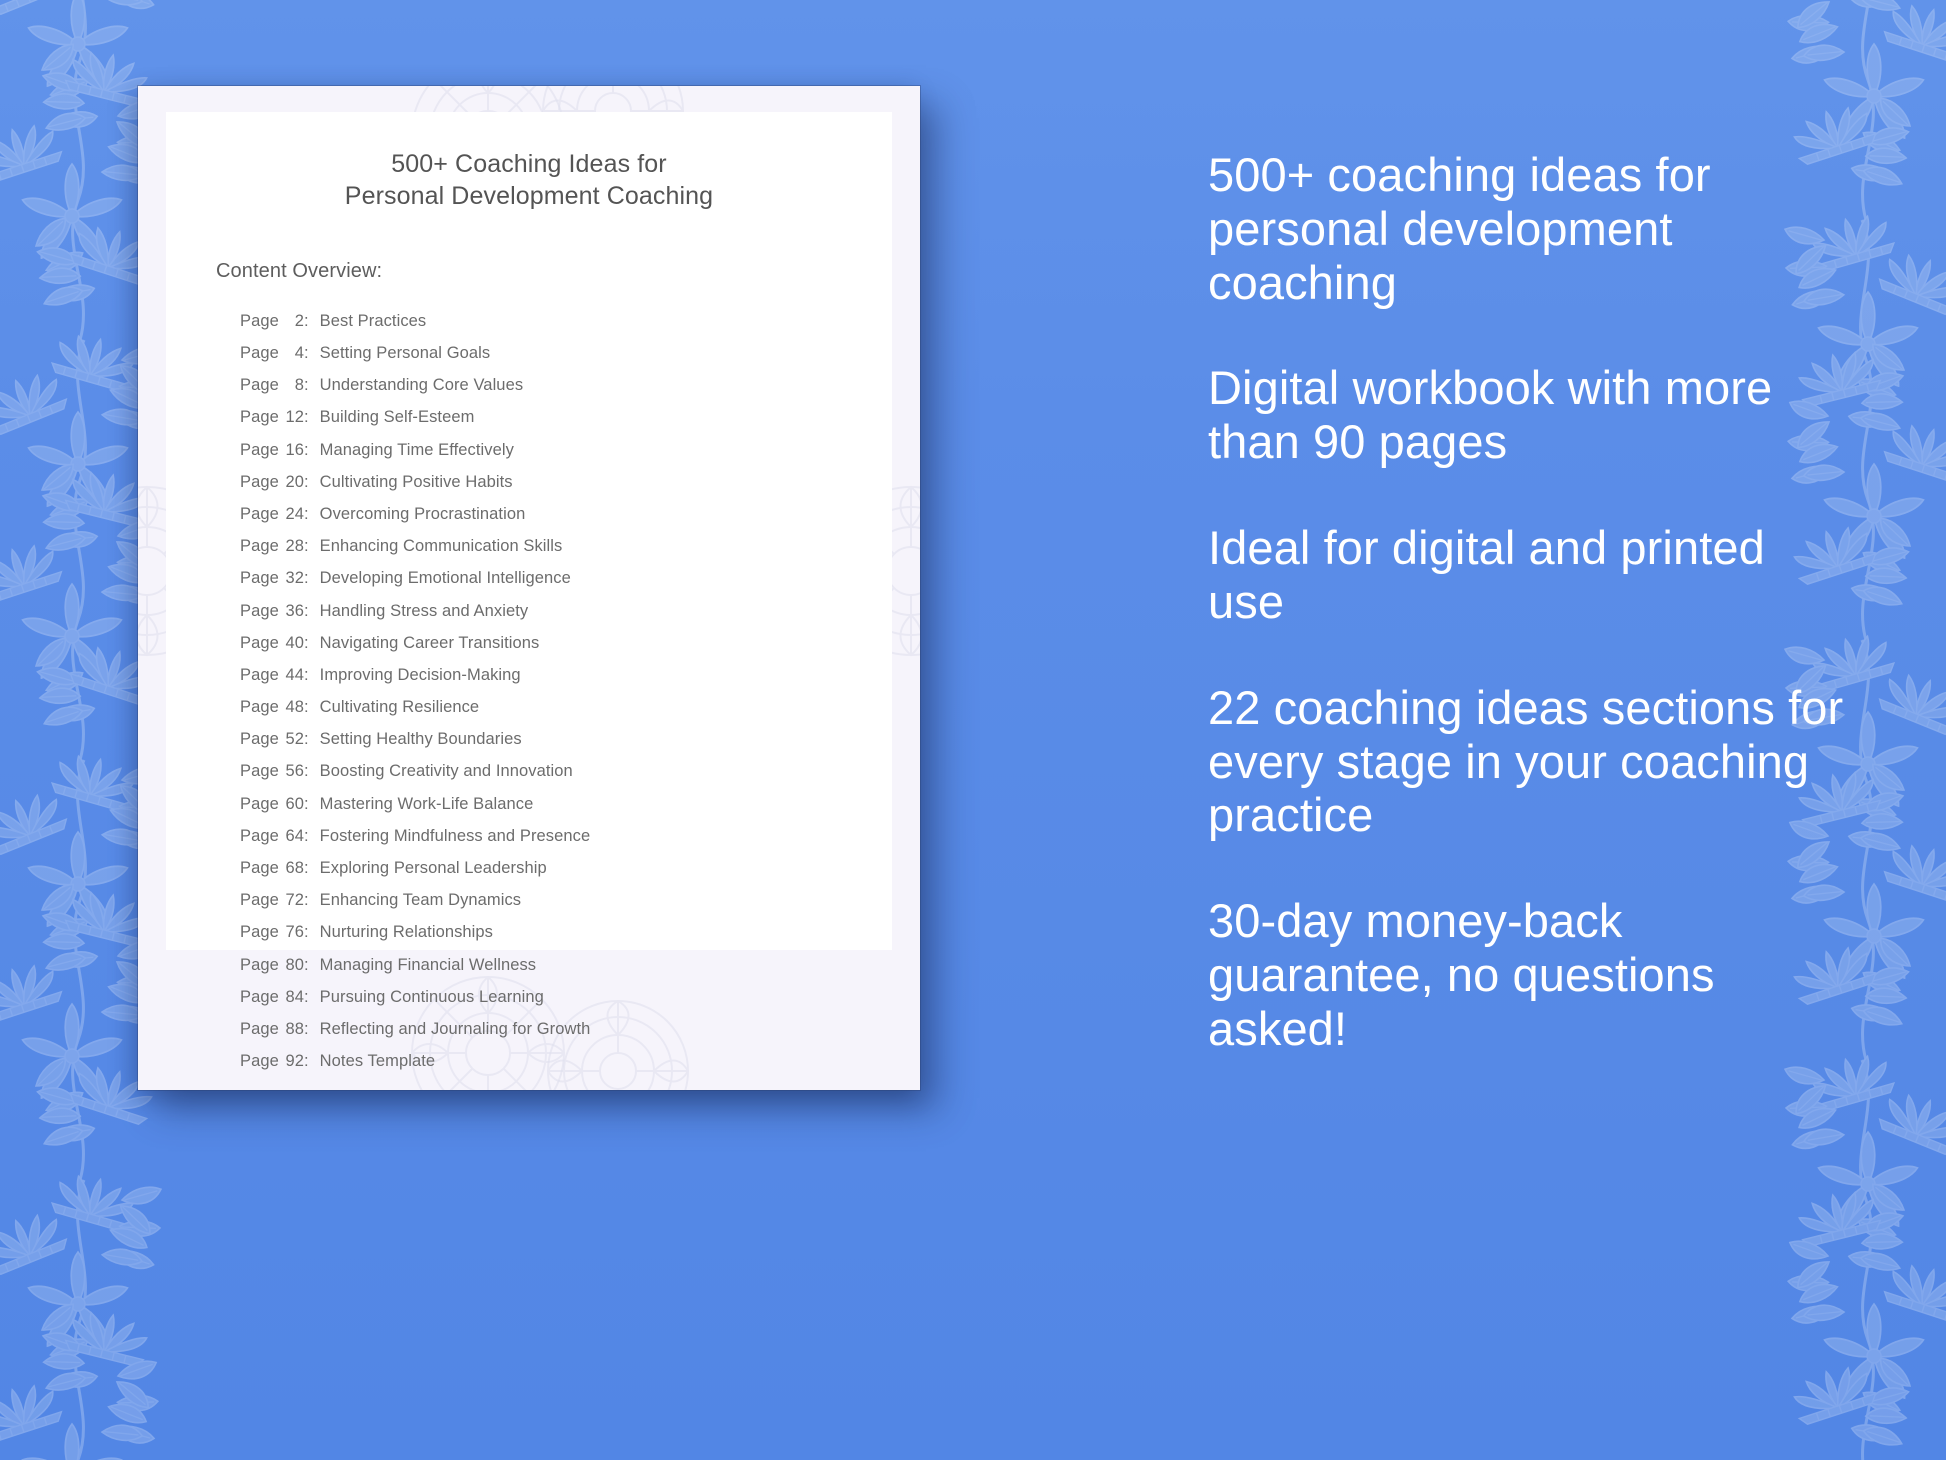  Describe the element at coordinates (422, 513) in the screenshot. I see `toc-entry-title: Overcoming Procrastination` at that location.